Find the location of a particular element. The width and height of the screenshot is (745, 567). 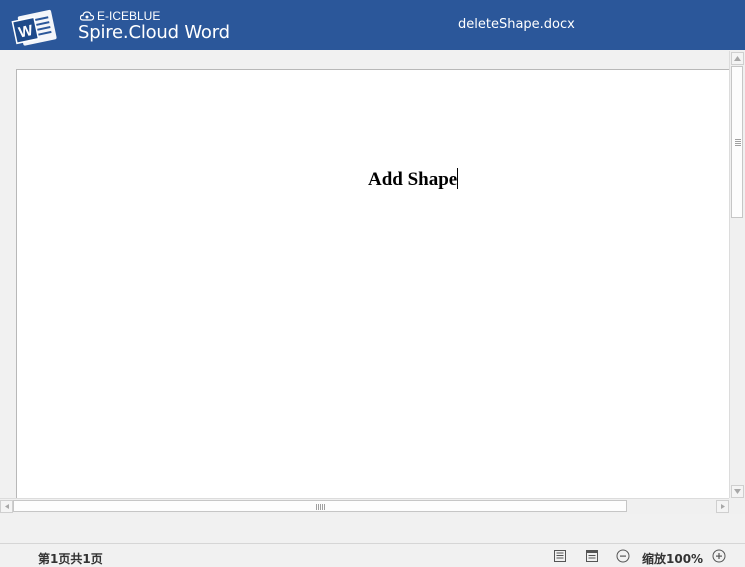

scroll-left-button is located at coordinates (6, 506).